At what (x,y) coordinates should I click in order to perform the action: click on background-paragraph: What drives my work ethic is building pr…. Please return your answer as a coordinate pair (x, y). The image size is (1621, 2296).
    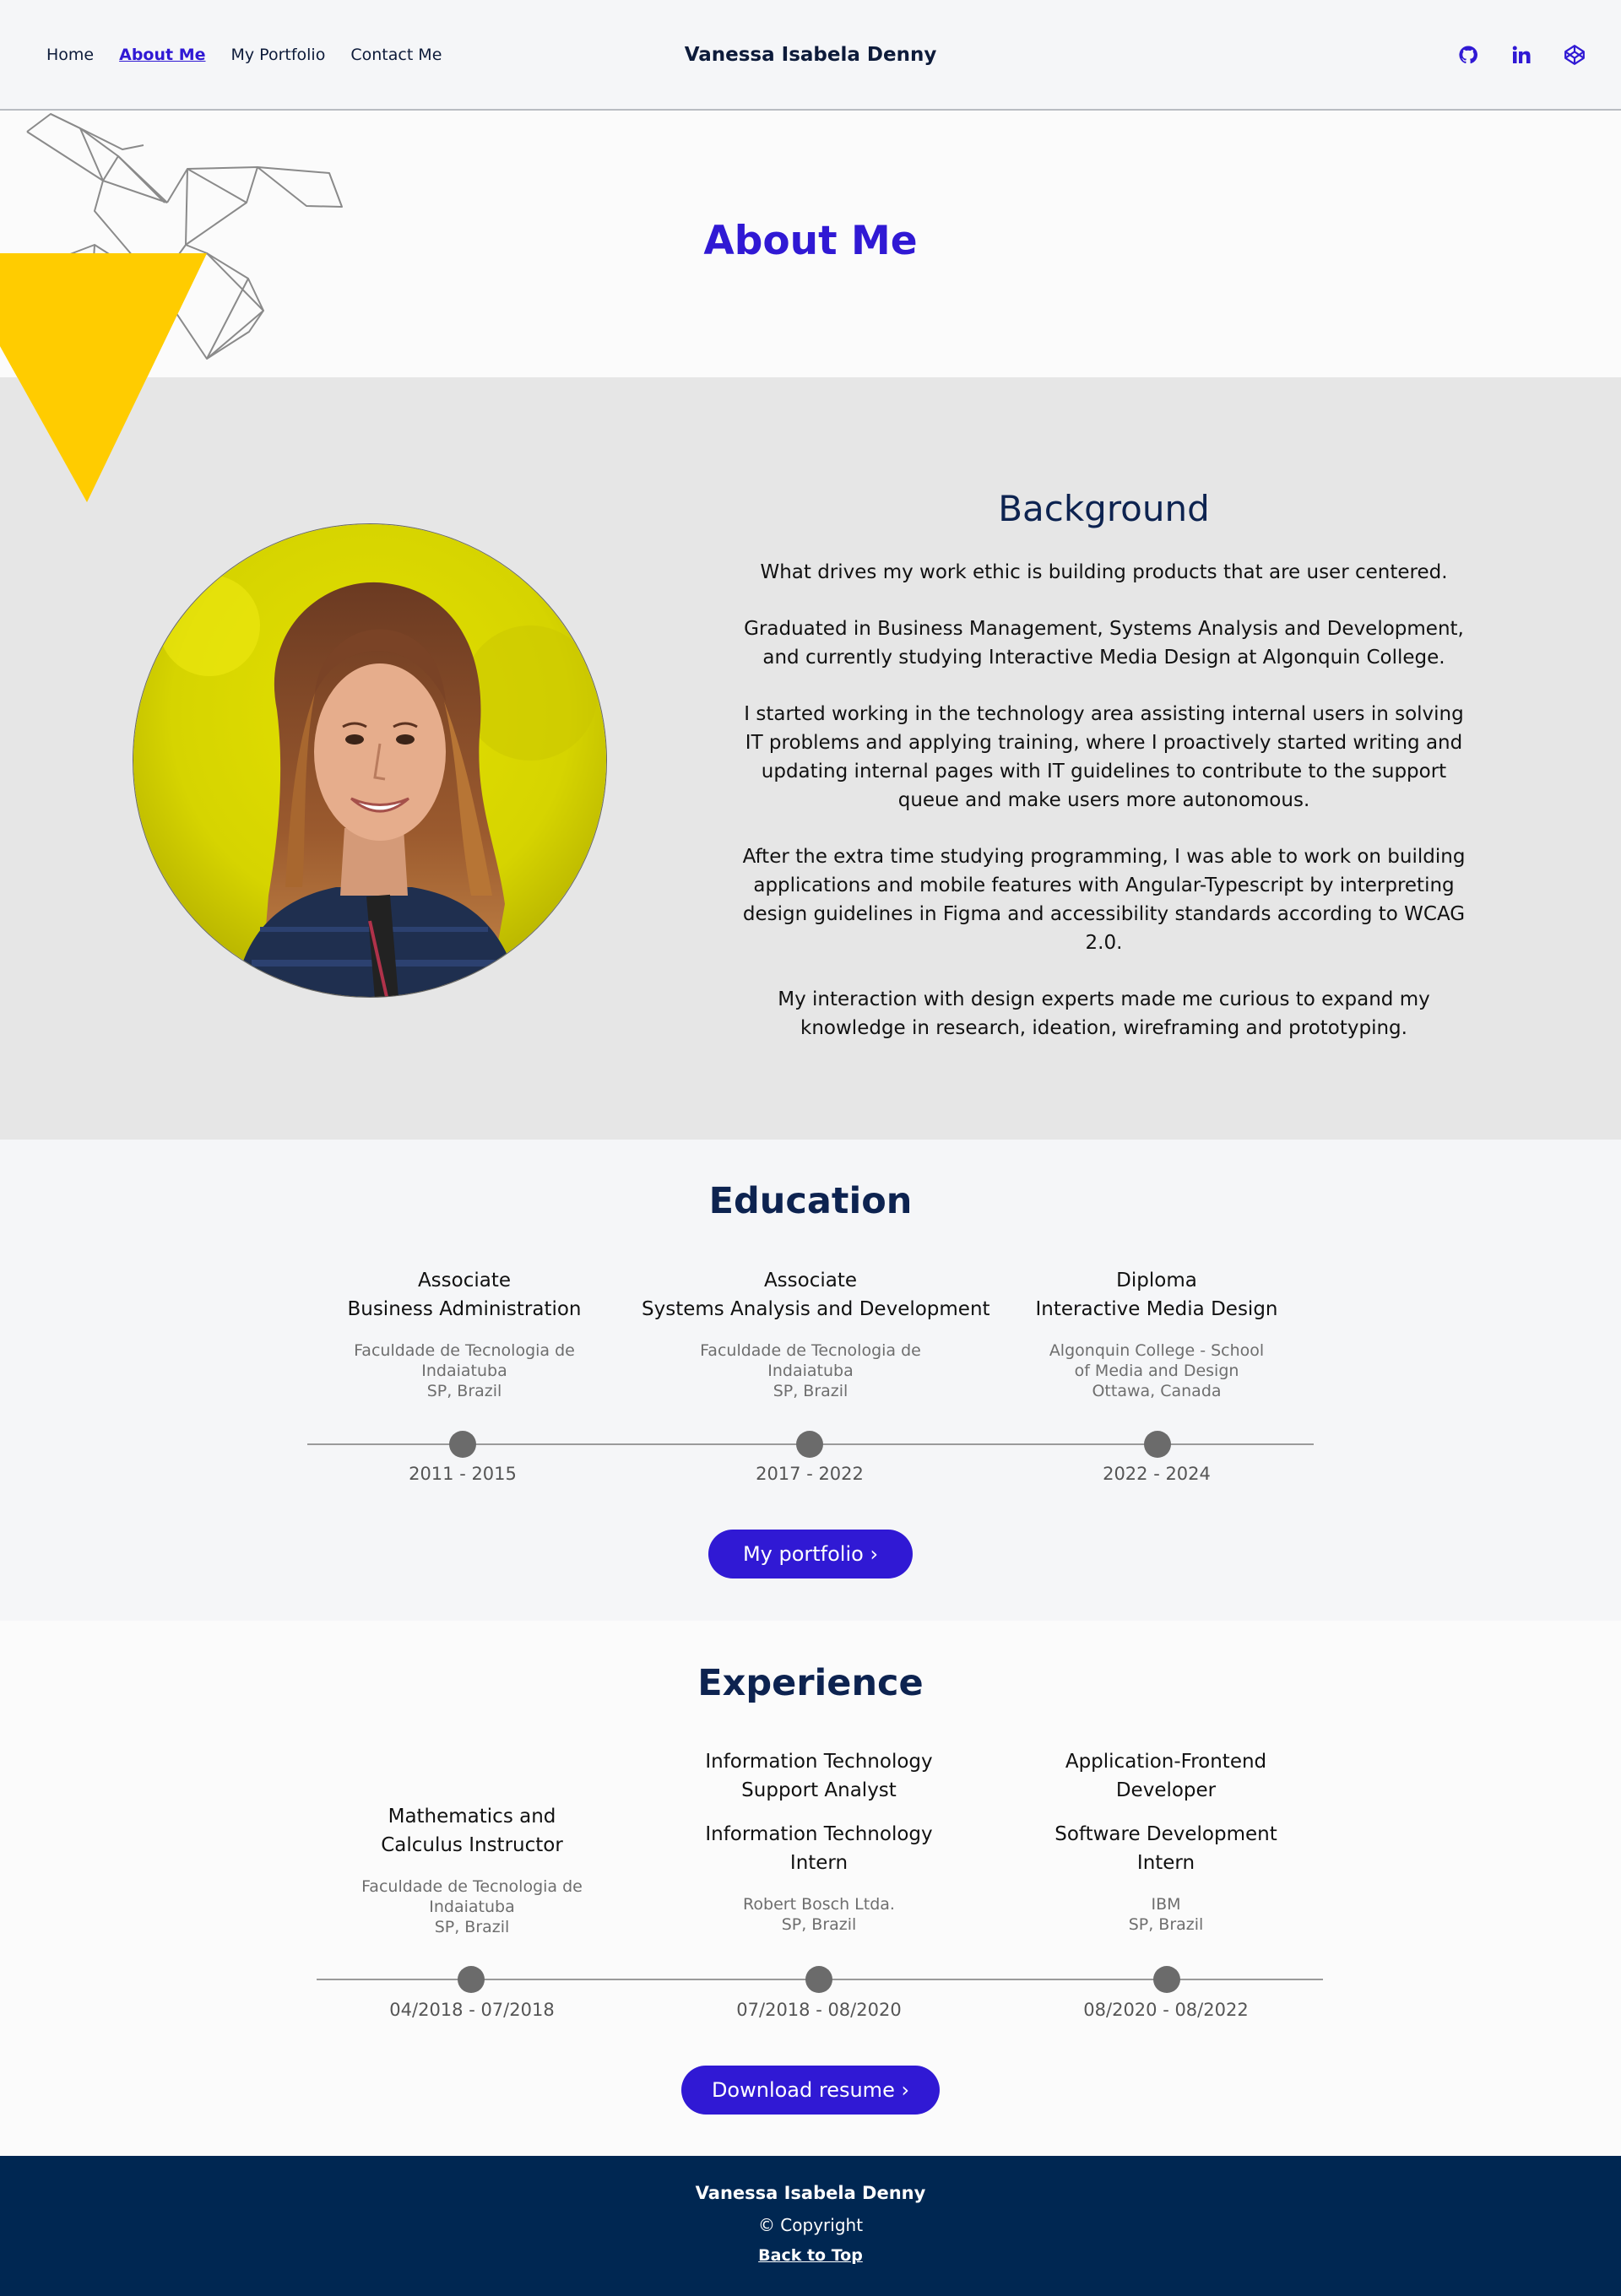
    Looking at the image, I should click on (1104, 572).